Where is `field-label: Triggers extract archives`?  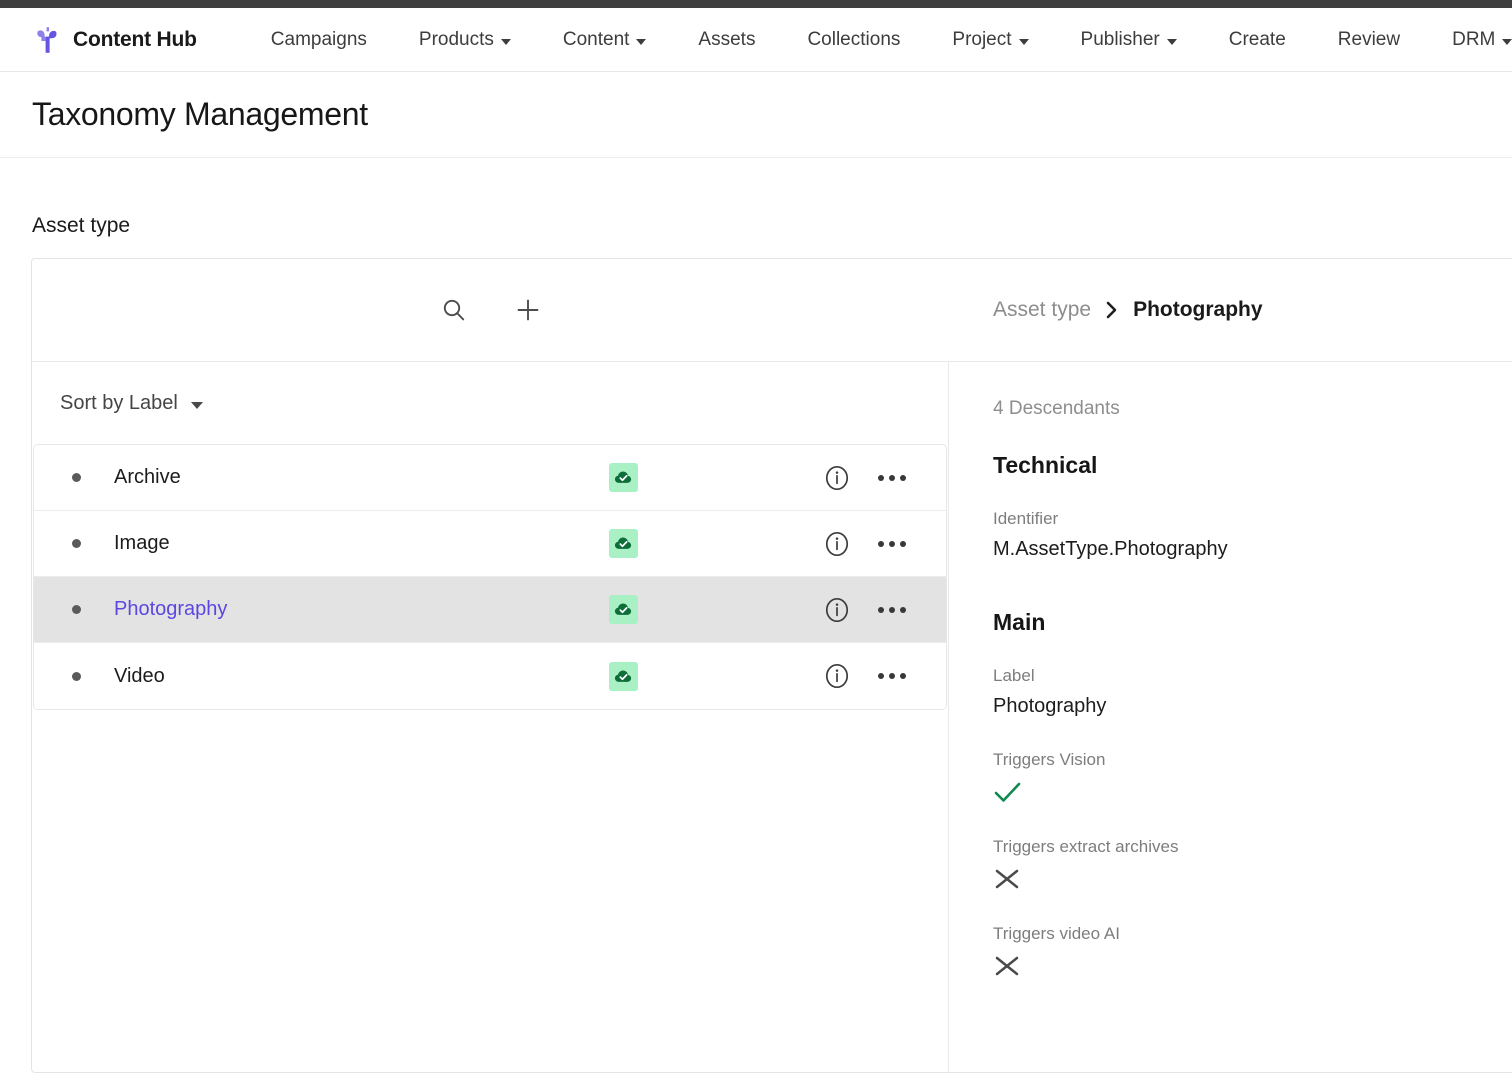 field-label: Triggers extract archives is located at coordinates (1086, 846).